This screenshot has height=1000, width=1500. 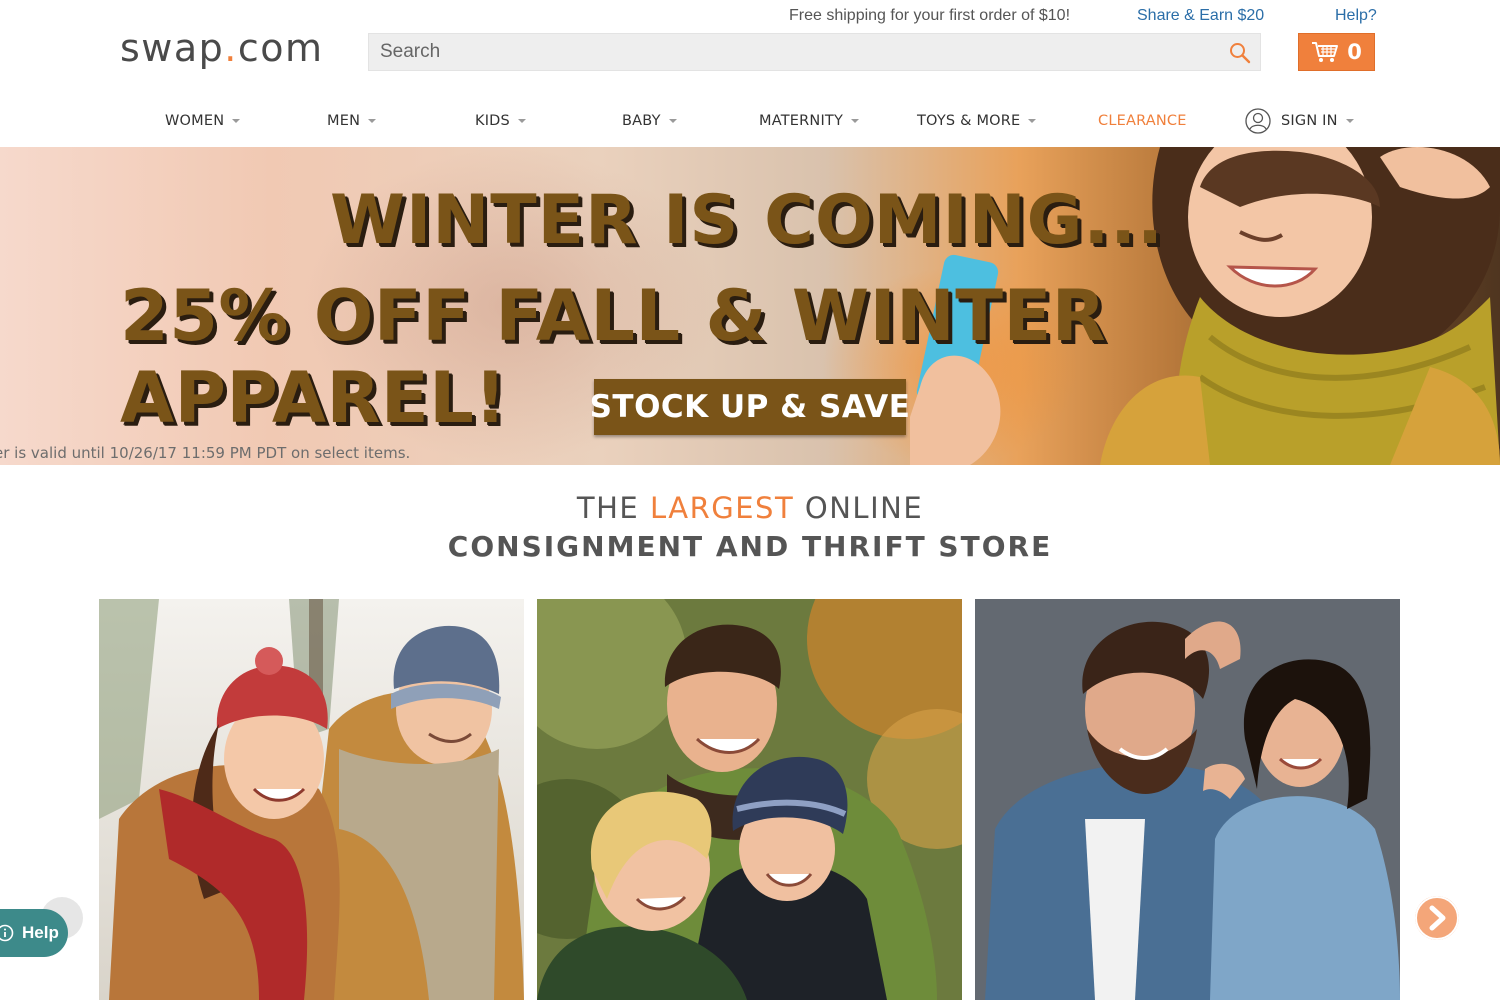 I want to click on family-autumn-image, so click(x=749, y=799).